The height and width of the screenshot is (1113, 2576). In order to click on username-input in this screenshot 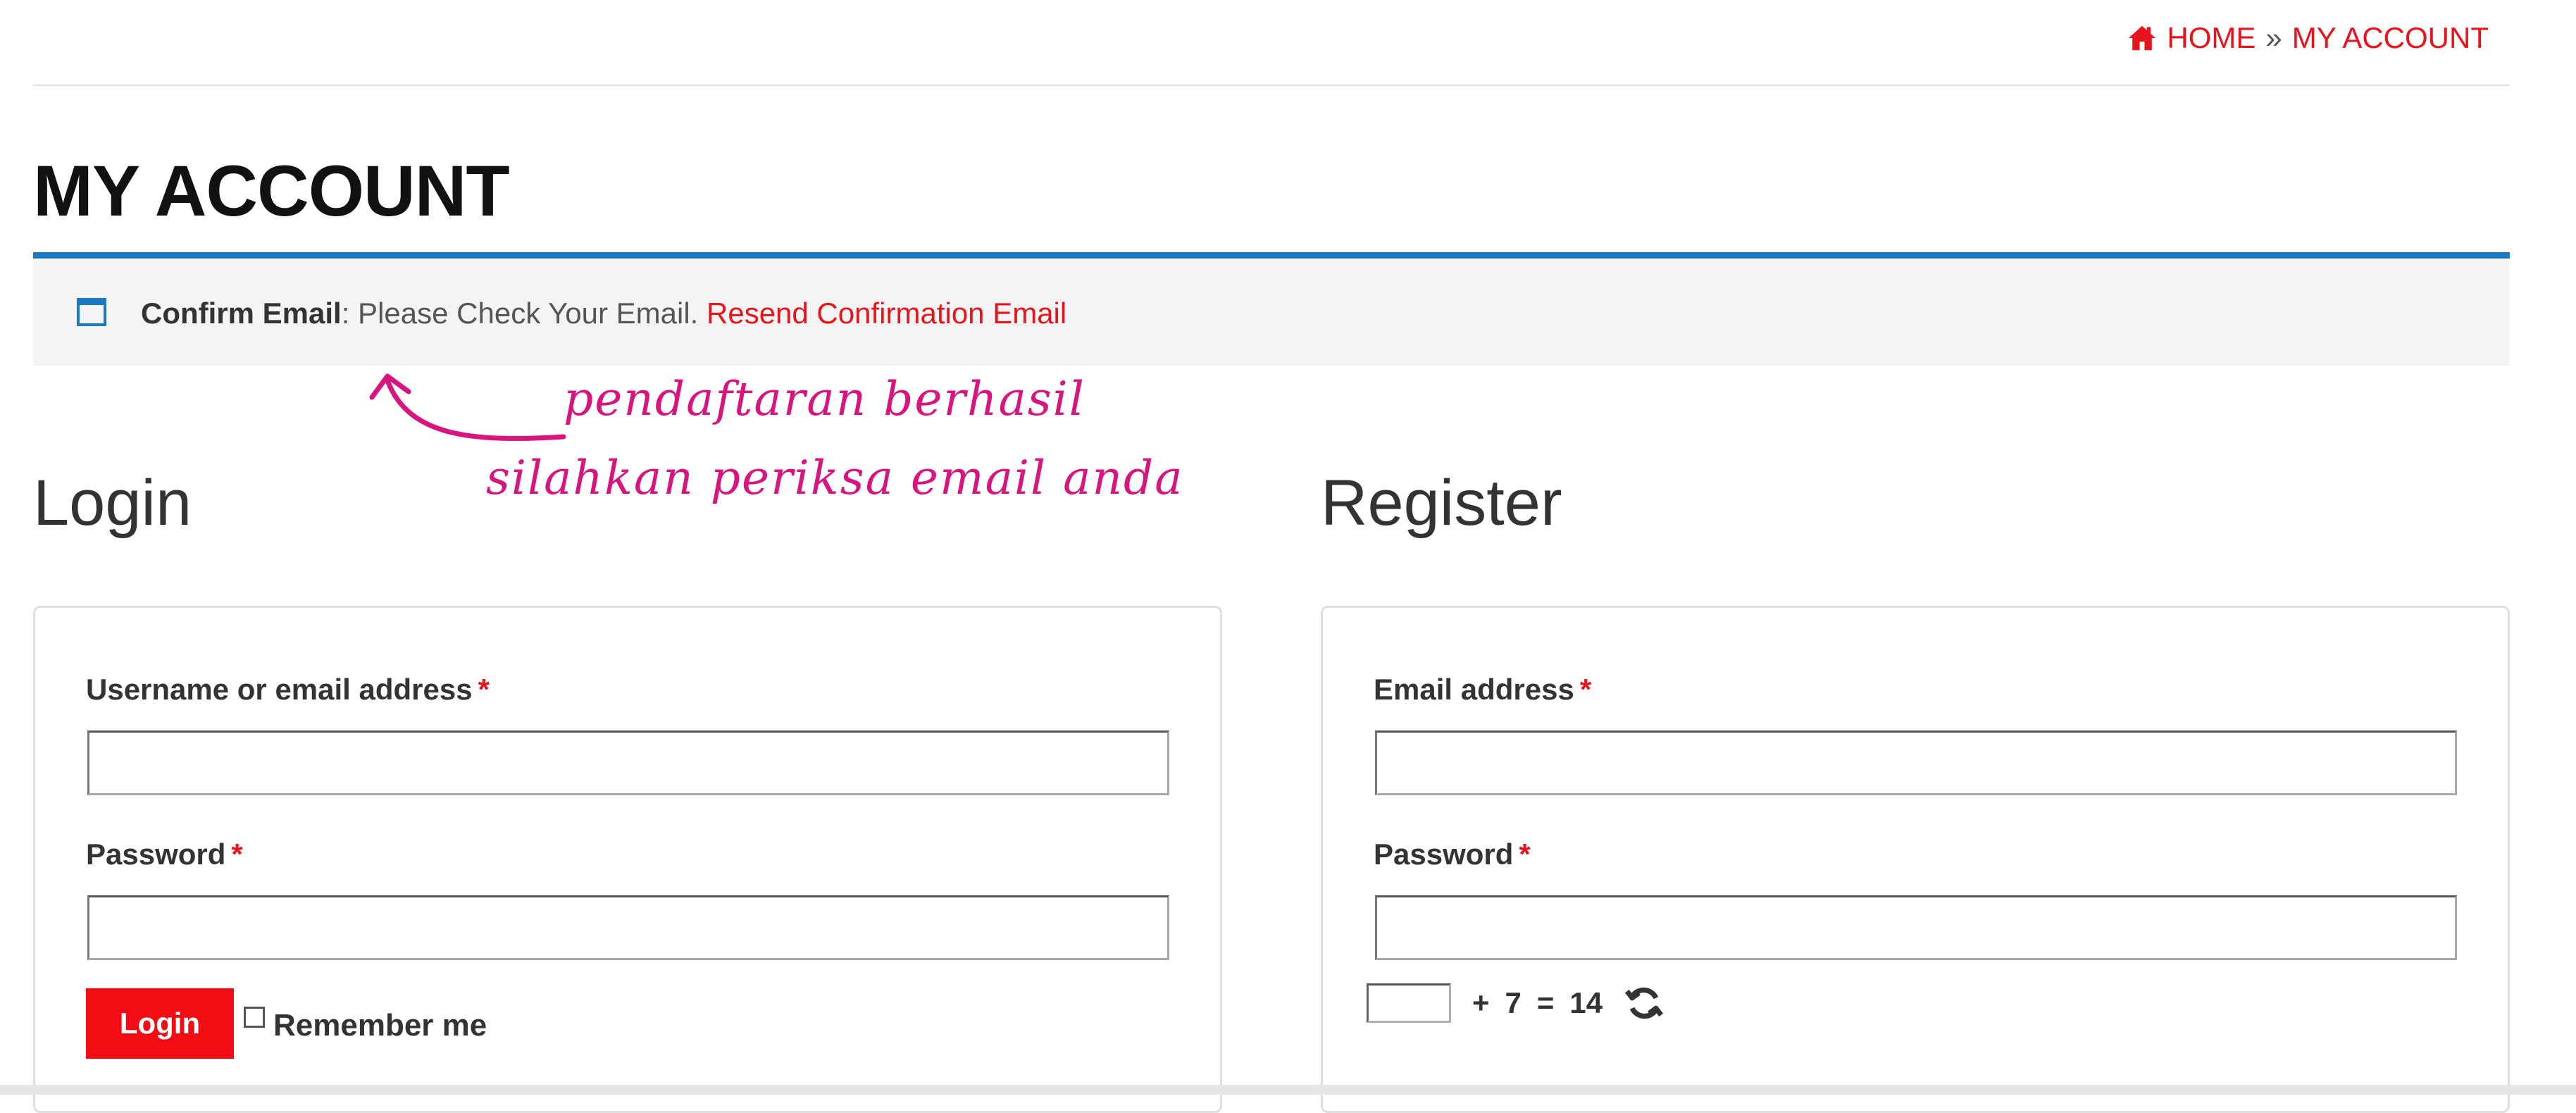, I will do `click(628, 762)`.